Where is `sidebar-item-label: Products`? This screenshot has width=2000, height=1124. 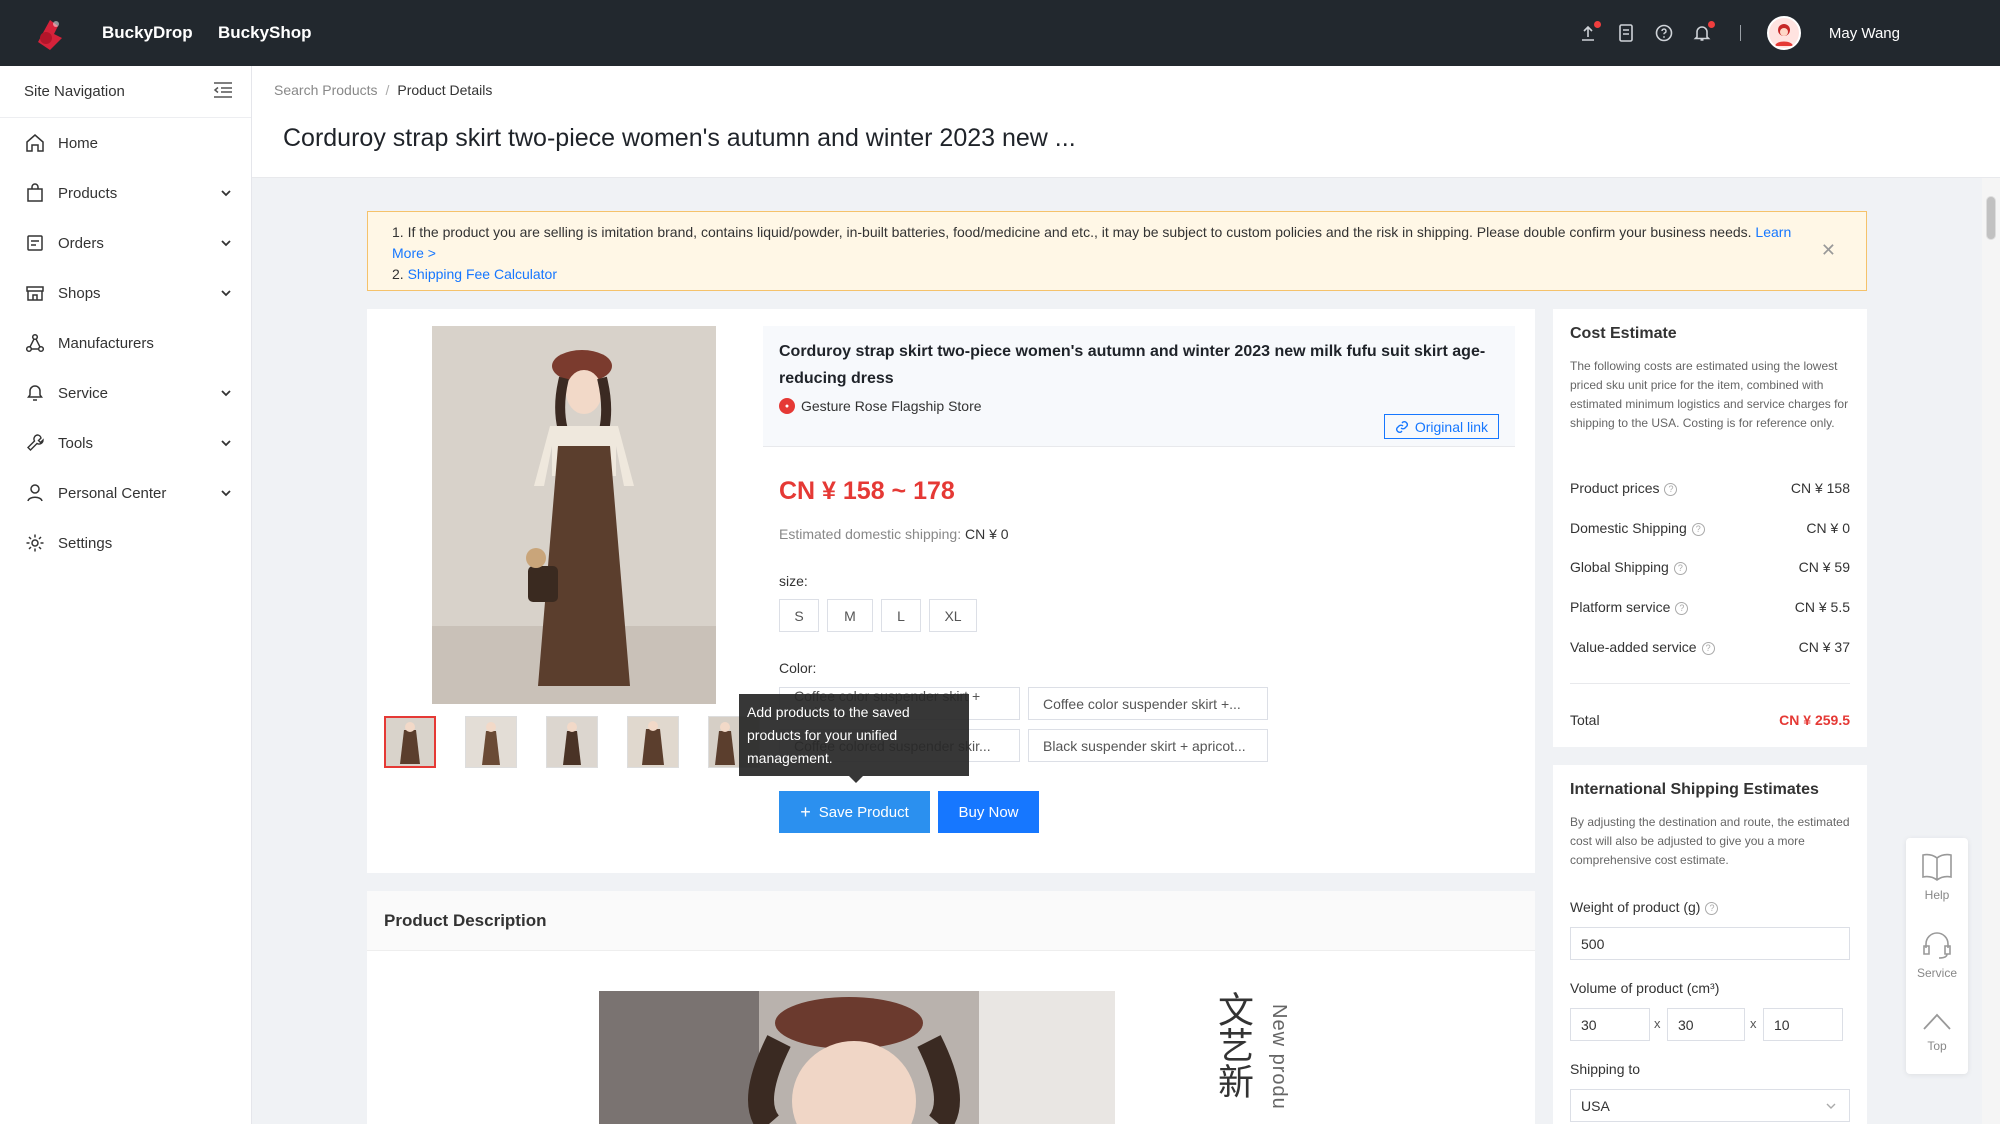
sidebar-item-label: Products is located at coordinates (88, 193).